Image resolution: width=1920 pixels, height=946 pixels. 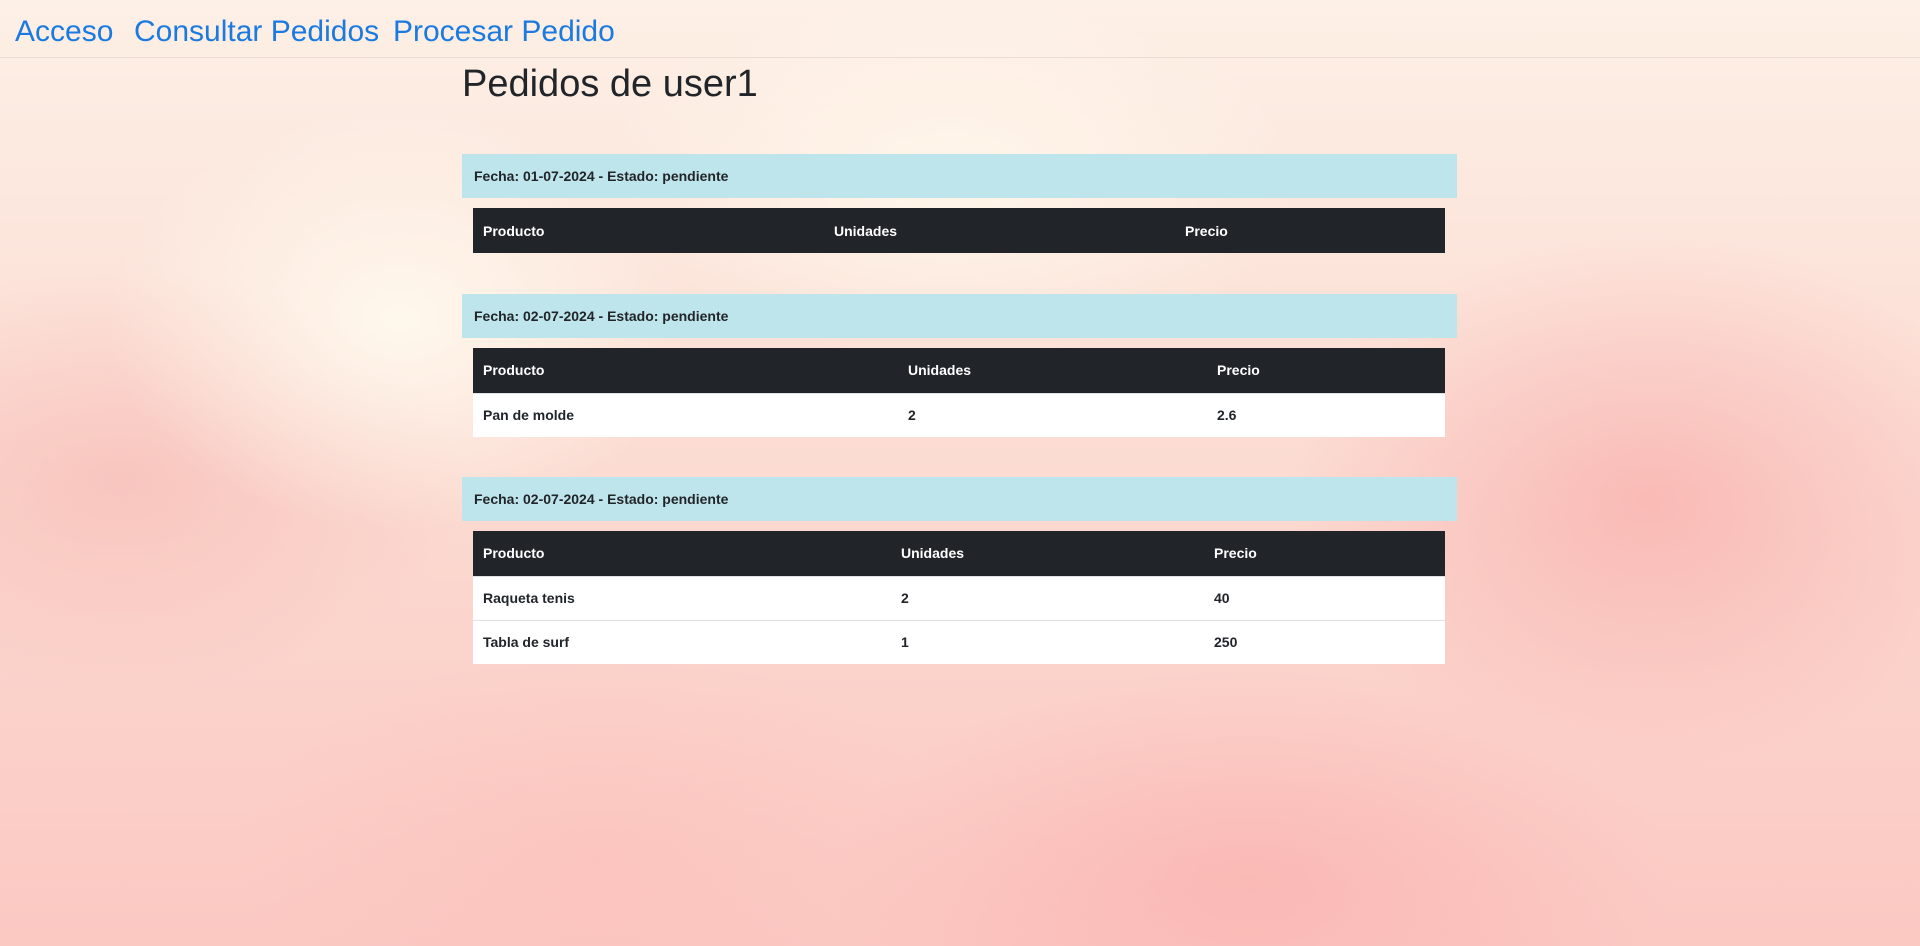 I want to click on nav-link-acceso: Acceso, so click(x=64, y=32).